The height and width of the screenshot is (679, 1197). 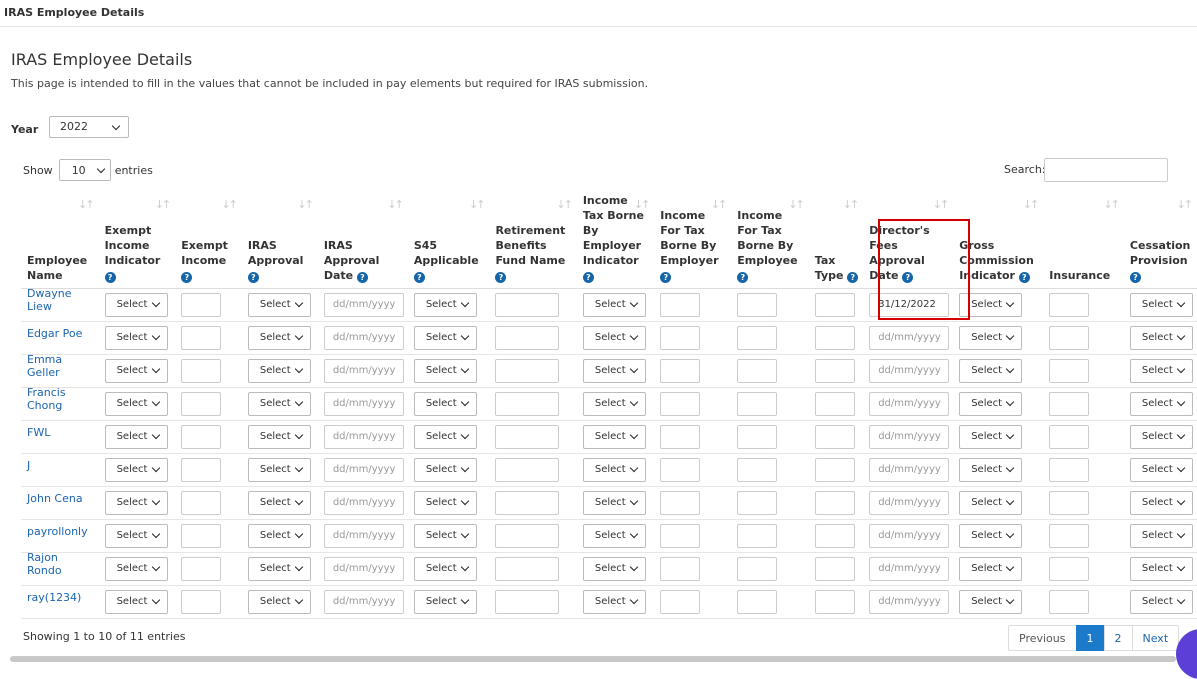 I want to click on pagination-next: Next, so click(x=1155, y=638).